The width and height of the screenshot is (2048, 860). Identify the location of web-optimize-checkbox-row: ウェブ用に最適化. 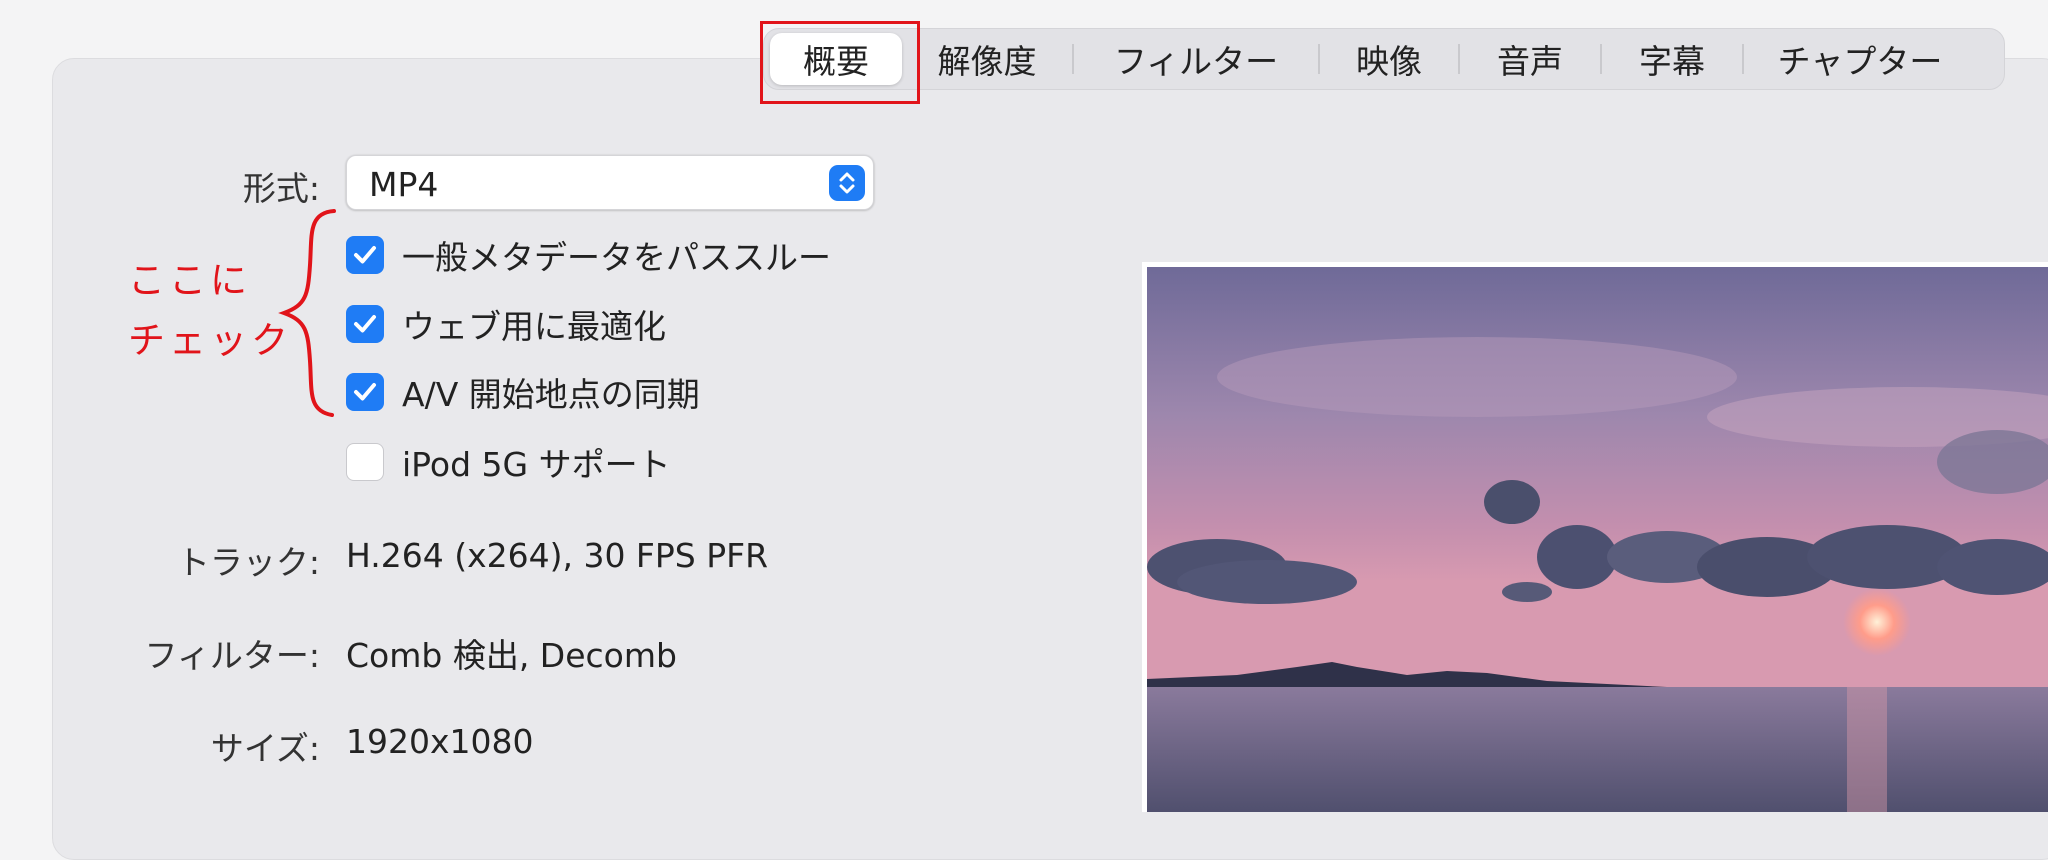
(506, 324).